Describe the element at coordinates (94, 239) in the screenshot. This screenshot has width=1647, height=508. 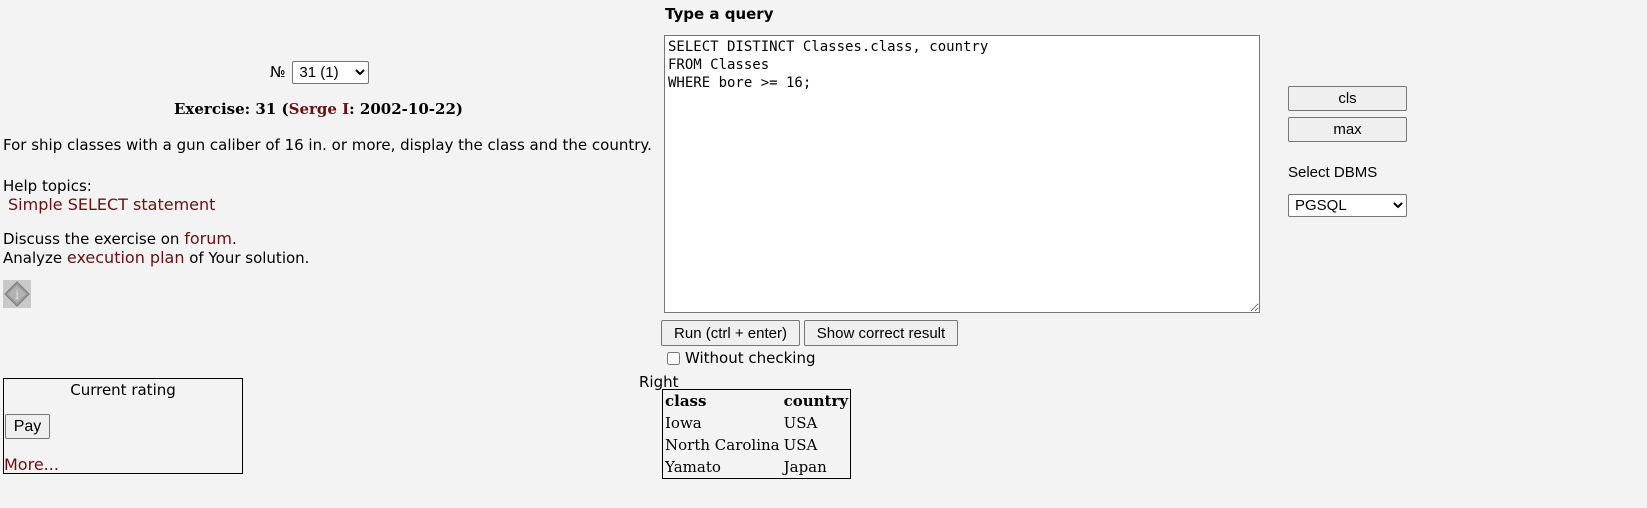
I see `discuss-prefix: Discuss the exercise on` at that location.